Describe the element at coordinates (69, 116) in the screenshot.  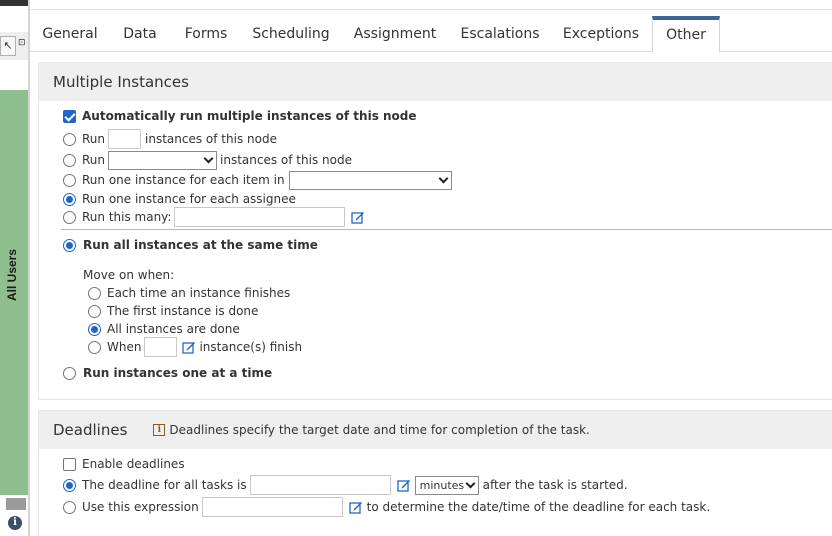
I see `auto-run-checkbox` at that location.